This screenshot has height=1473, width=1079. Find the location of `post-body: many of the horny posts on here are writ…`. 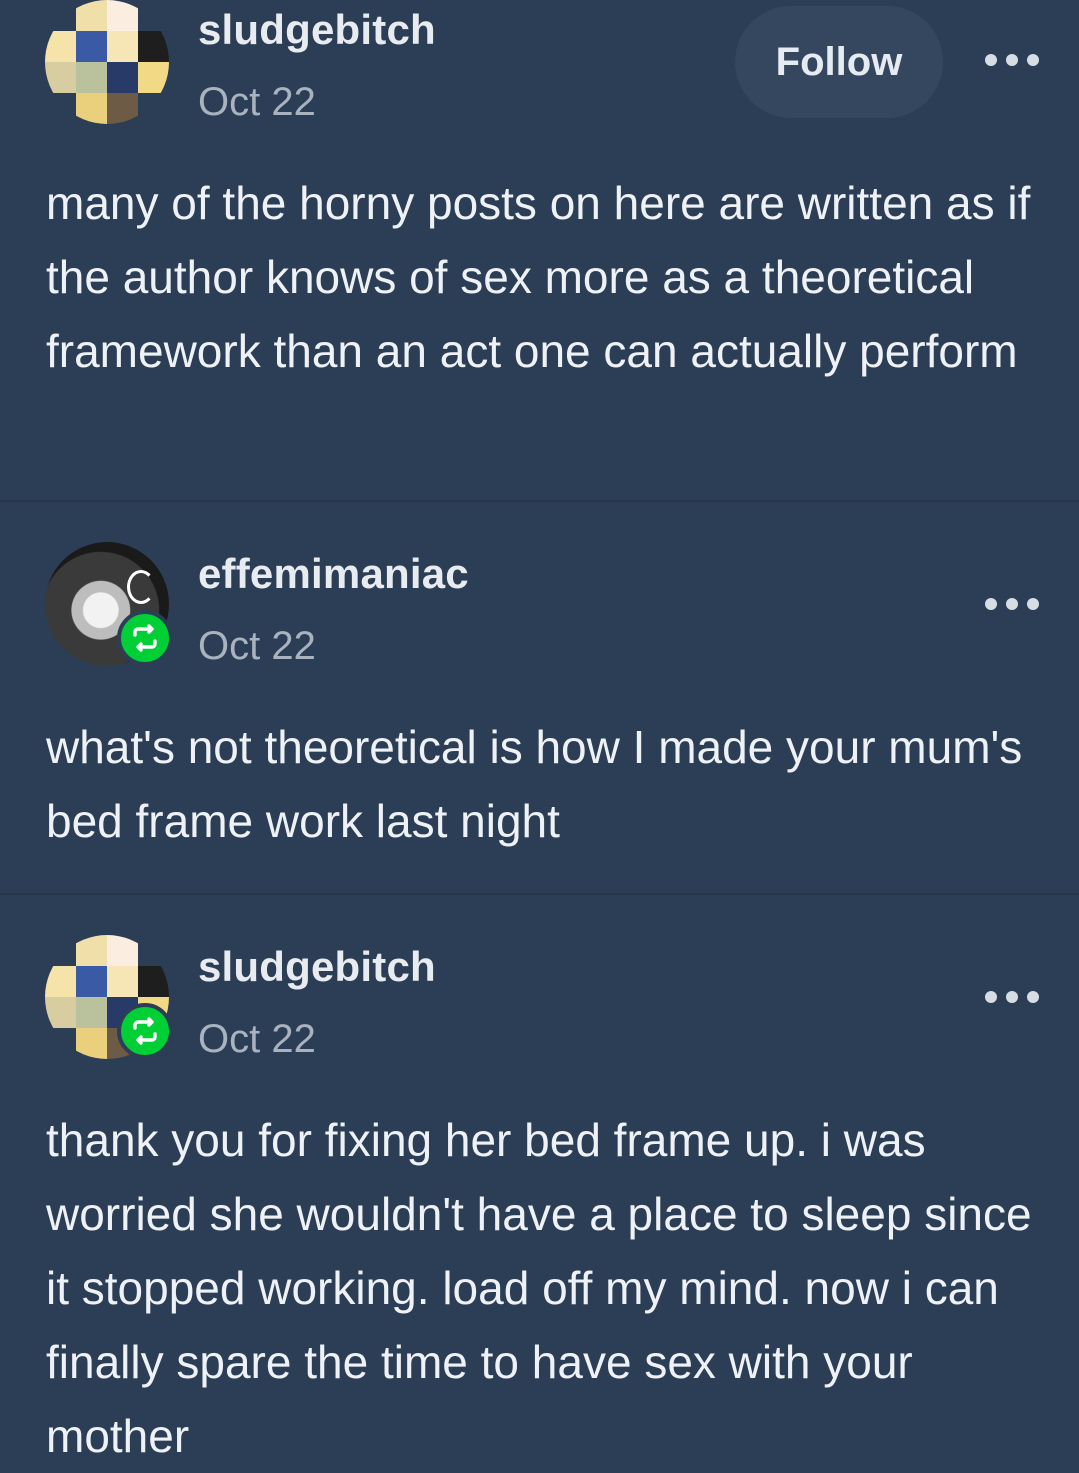

post-body: many of the horny posts on here are writ… is located at coordinates (538, 277).